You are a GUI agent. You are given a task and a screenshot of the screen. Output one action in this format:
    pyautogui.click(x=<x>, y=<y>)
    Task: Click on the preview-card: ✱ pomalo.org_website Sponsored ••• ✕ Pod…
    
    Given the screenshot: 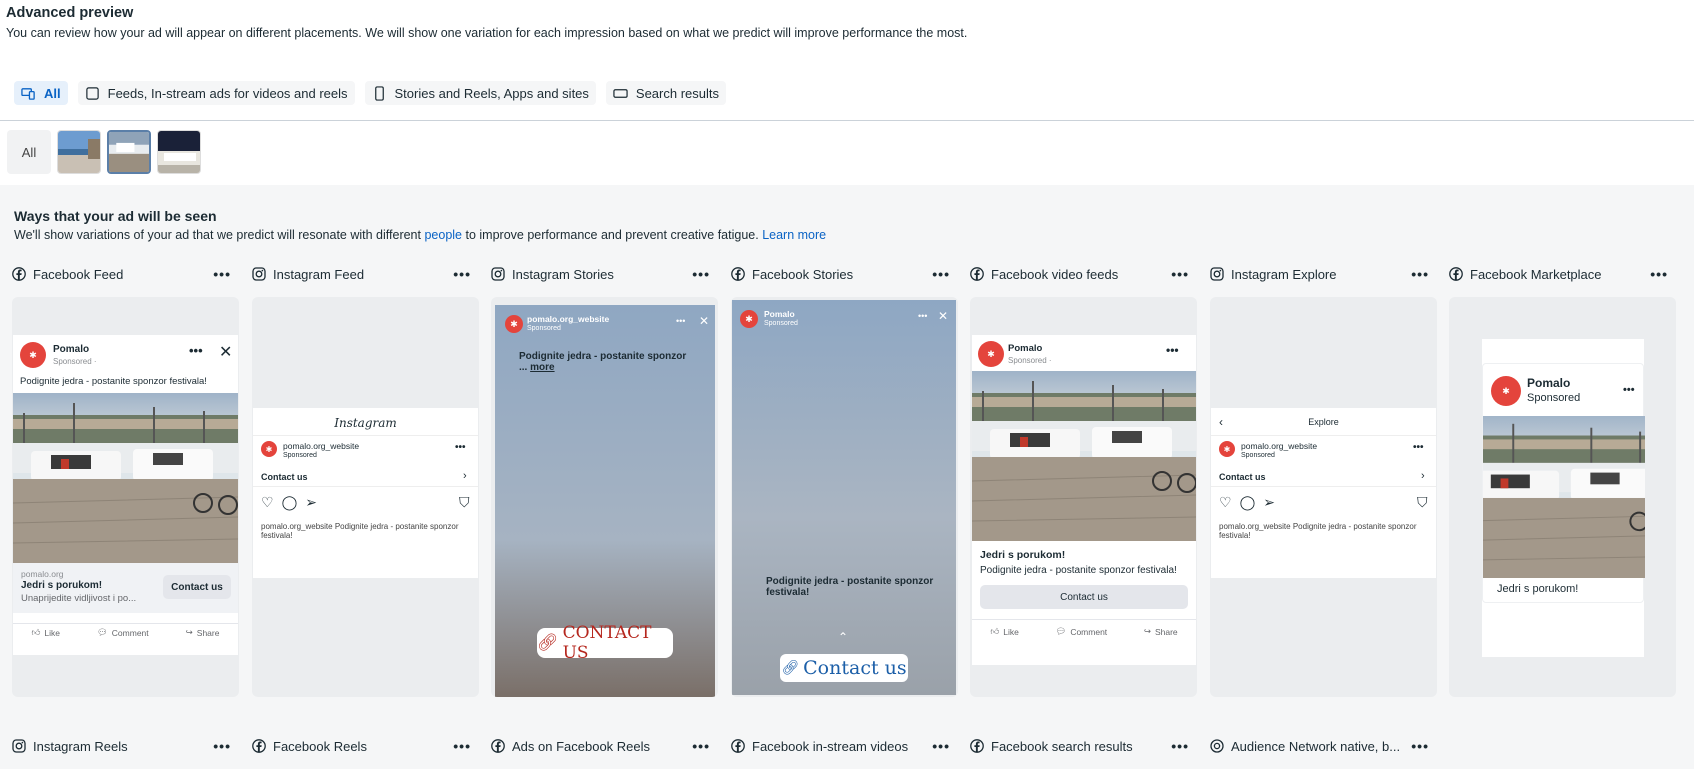 What is the action you would take?
    pyautogui.click(x=604, y=497)
    